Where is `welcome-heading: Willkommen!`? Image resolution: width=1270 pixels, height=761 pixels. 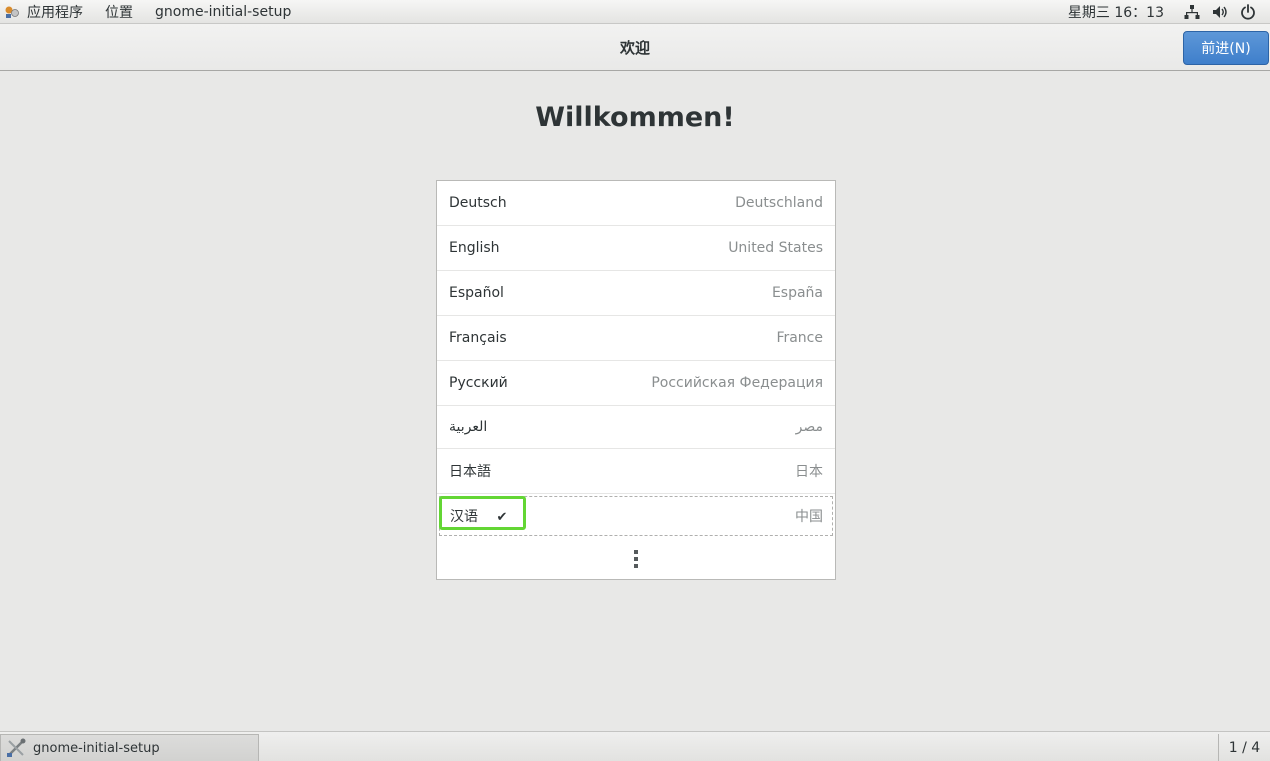
welcome-heading: Willkommen! is located at coordinates (635, 117).